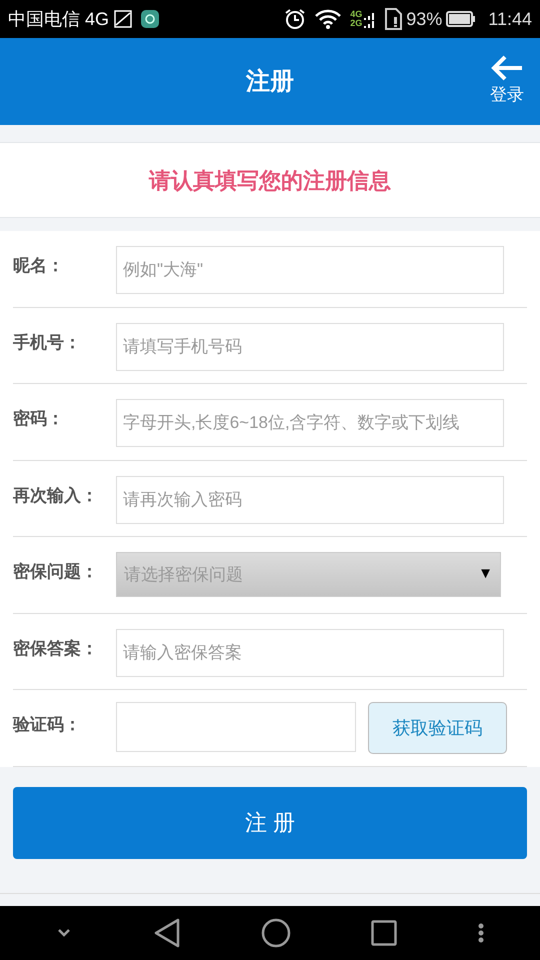  What do you see at coordinates (47, 725) in the screenshot?
I see `field-label: 验证码：` at bounding box center [47, 725].